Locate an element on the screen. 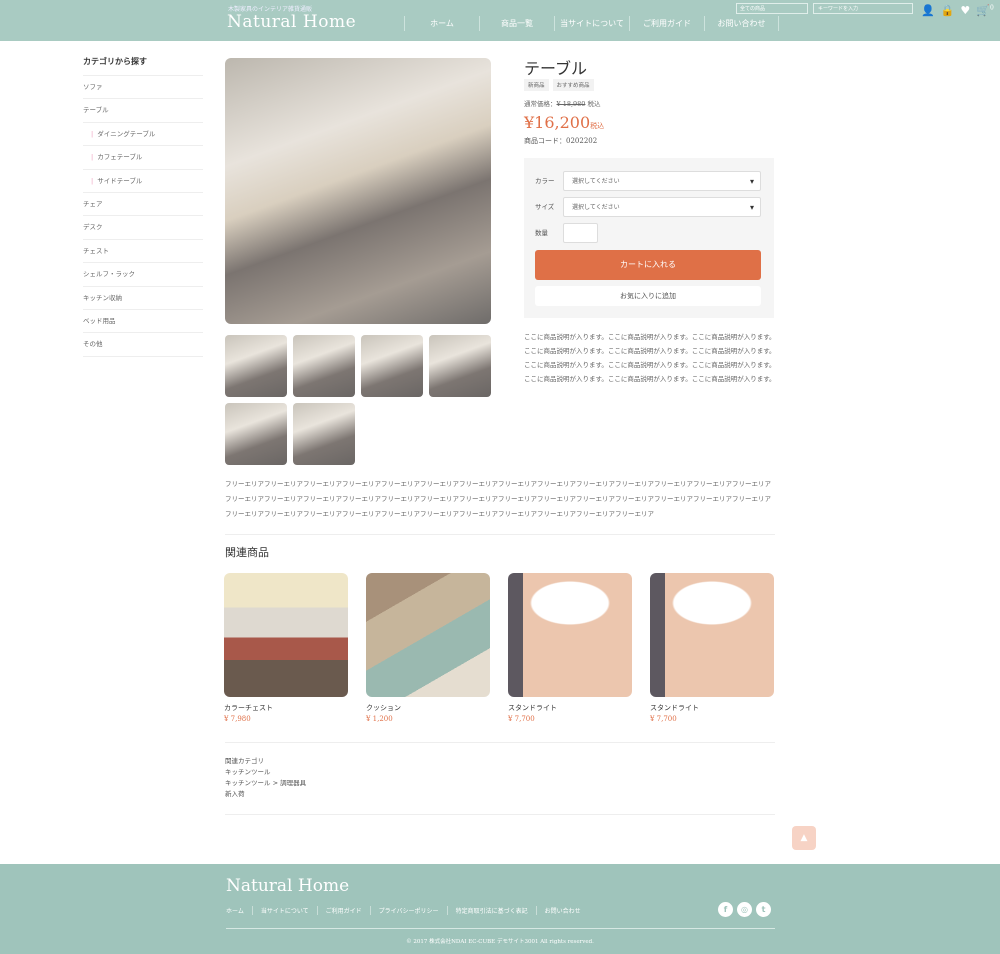 The width and height of the screenshot is (1000, 954). sidebar-category-item: カフェテーブル is located at coordinates (143, 158).